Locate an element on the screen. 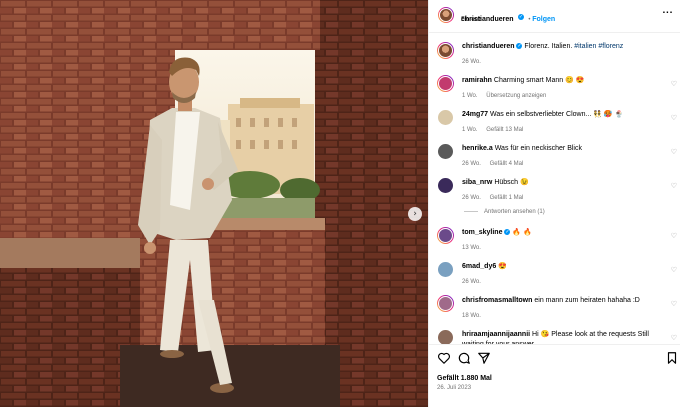 This screenshot has height=407, width=680. comment-body: 🔥 🔥 is located at coordinates (522, 232).